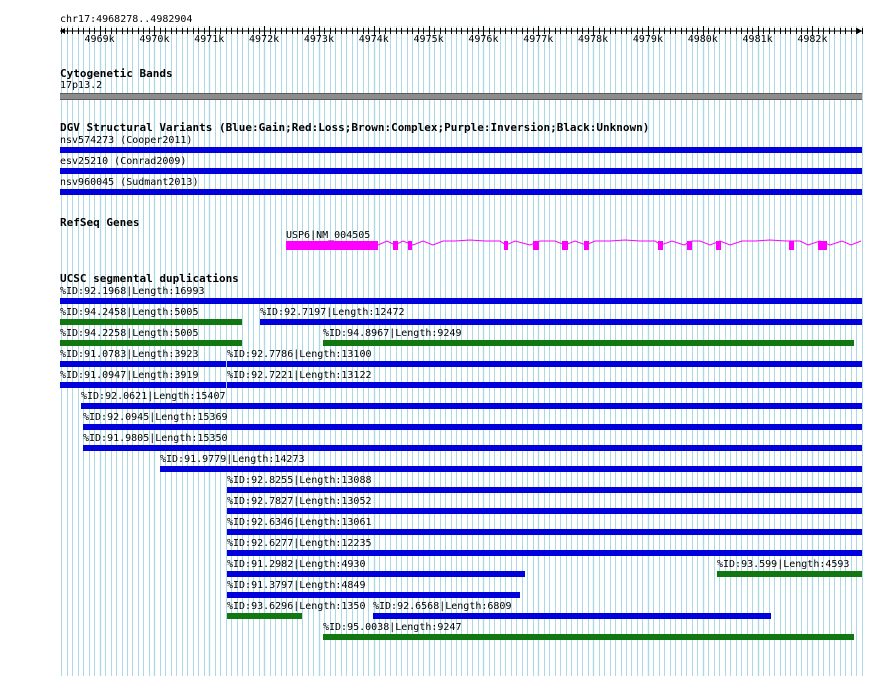 This screenshot has width=890, height=676. I want to click on ruler-tick-label: 4974k, so click(373, 39).